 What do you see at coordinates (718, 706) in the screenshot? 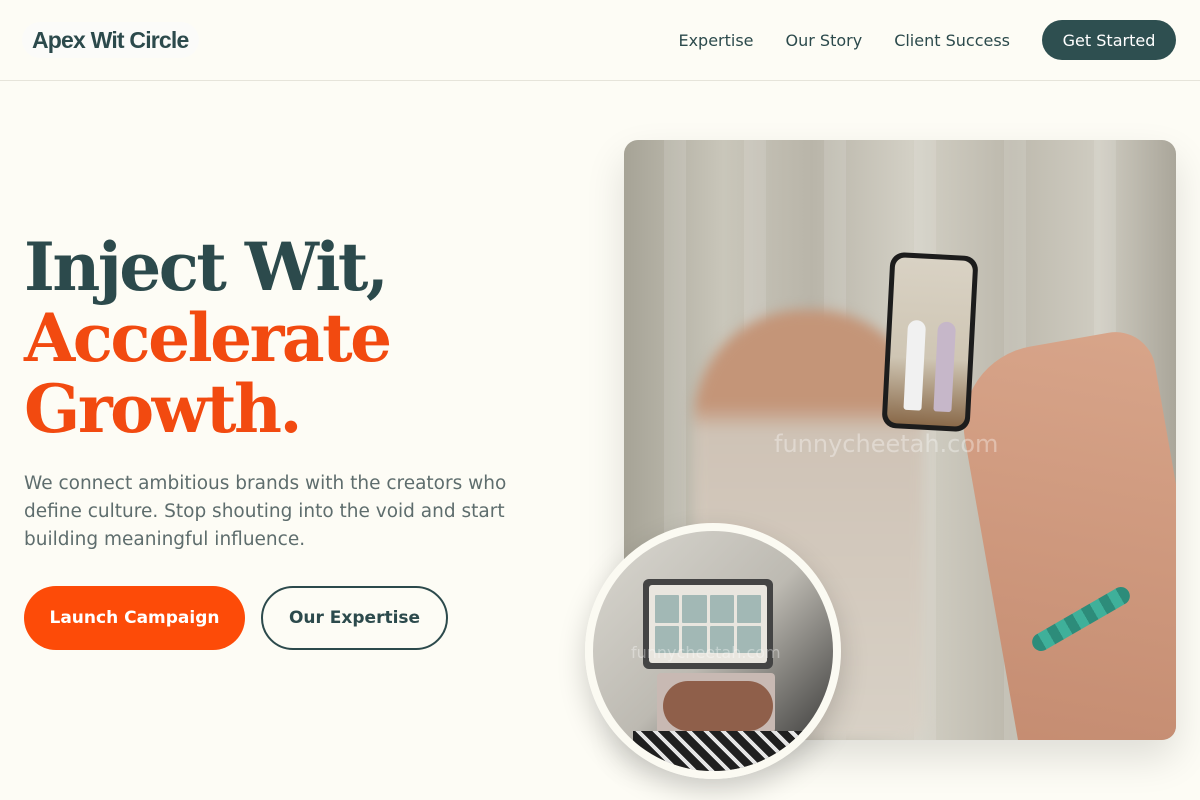
I see `typing-hands` at bounding box center [718, 706].